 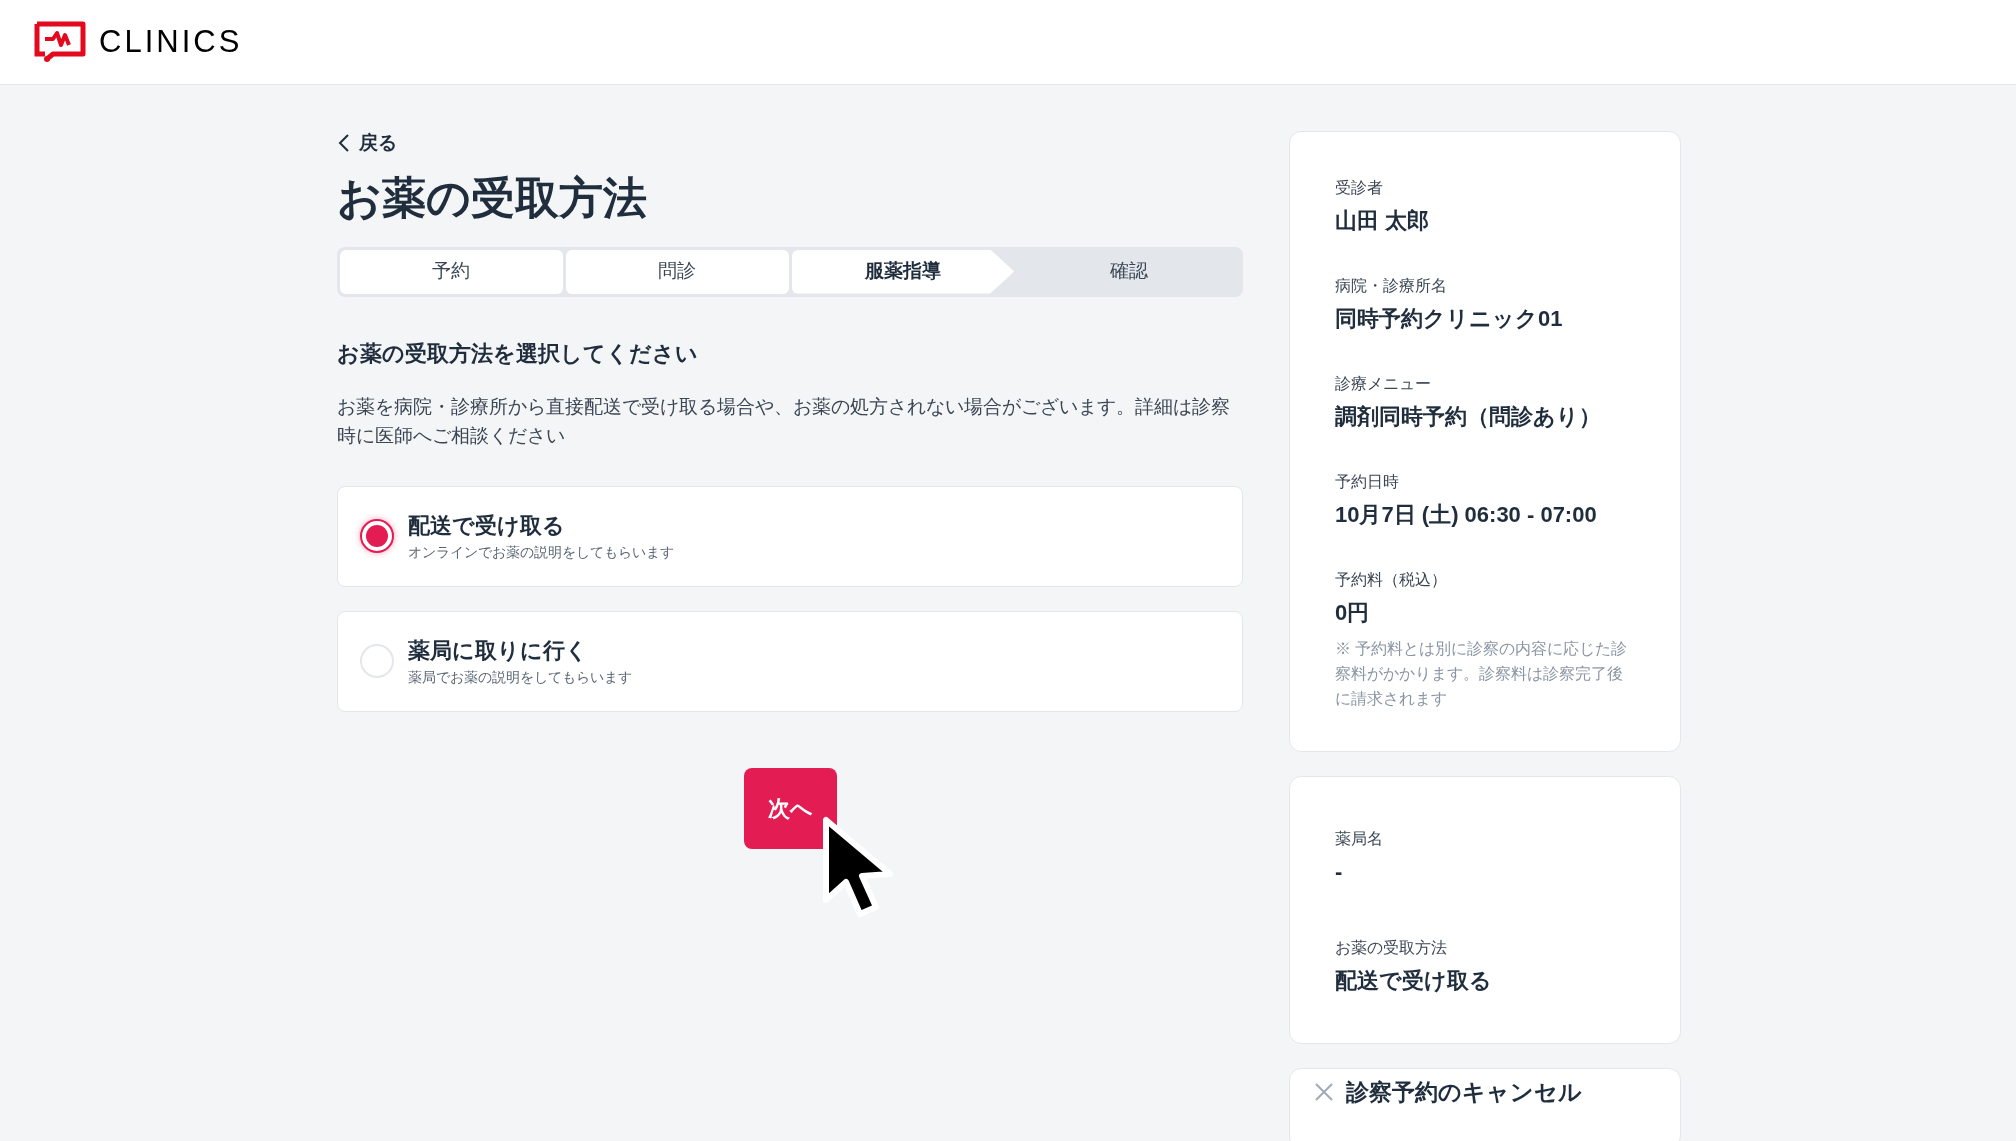 I want to click on back-link: 戻る, so click(x=367, y=143).